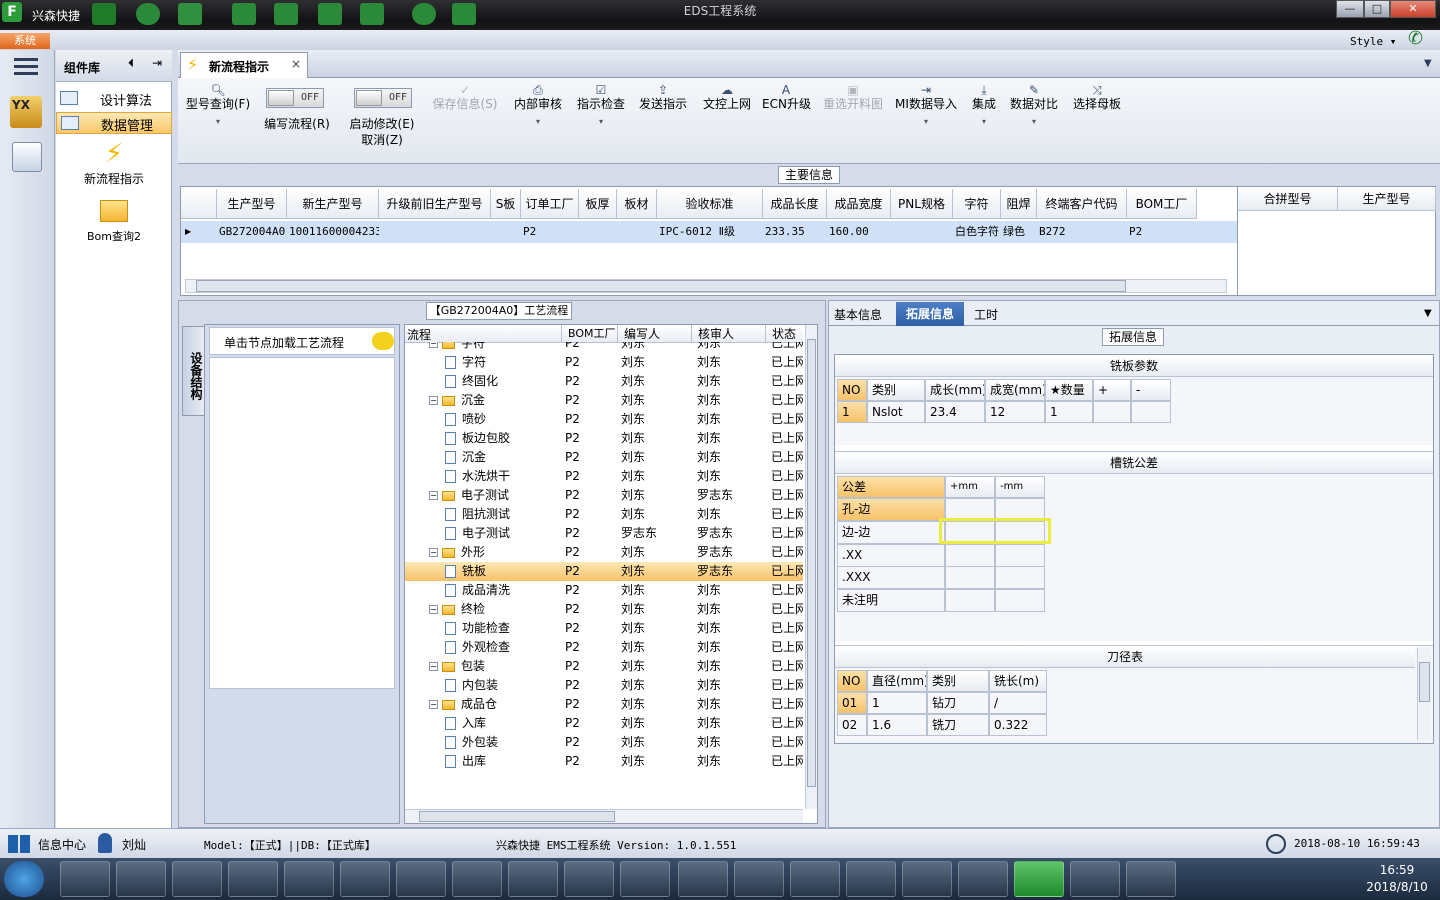 The width and height of the screenshot is (1440, 900). I want to click on tree-row: 电子测试 P2 罗志东 罗志东 已上网, so click(604, 533).